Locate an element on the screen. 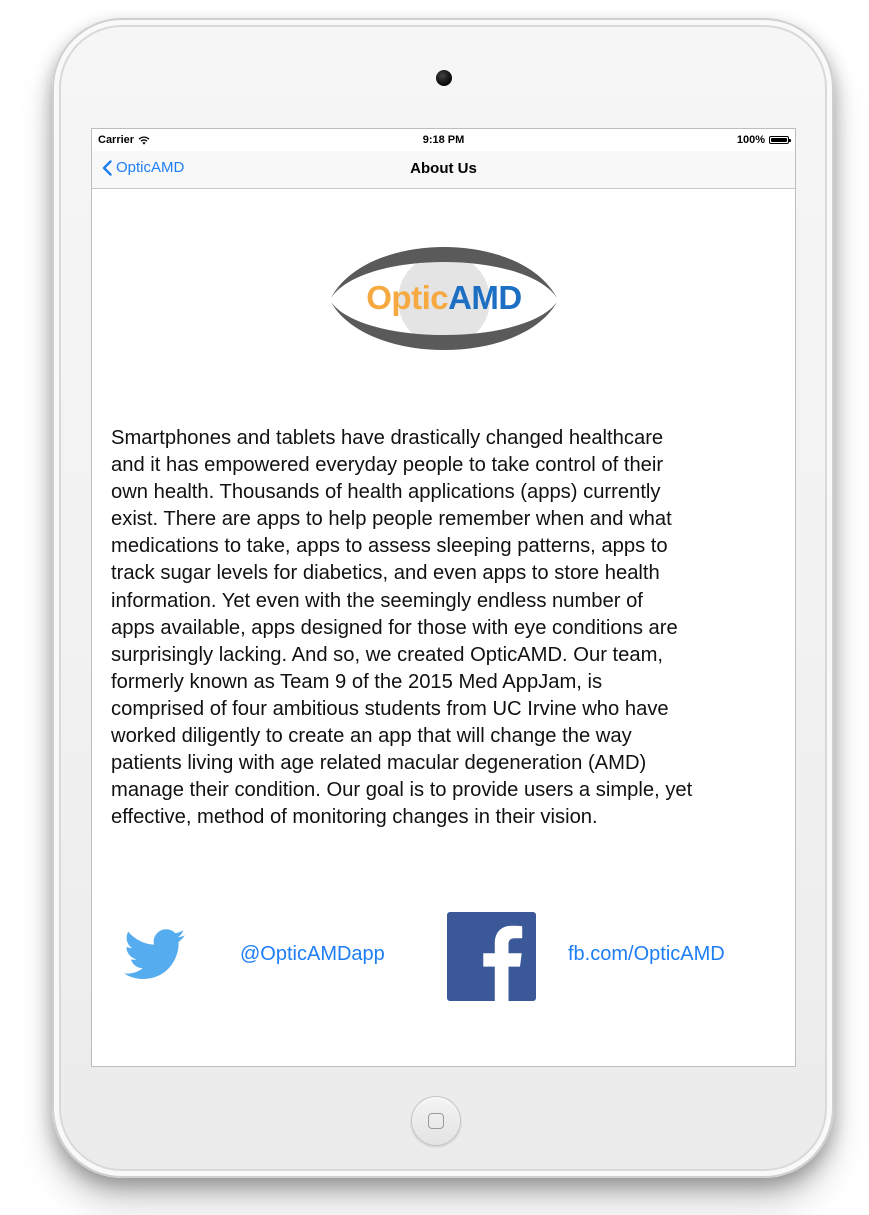 The image size is (869, 1215). home-square-icon is located at coordinates (436, 1121).